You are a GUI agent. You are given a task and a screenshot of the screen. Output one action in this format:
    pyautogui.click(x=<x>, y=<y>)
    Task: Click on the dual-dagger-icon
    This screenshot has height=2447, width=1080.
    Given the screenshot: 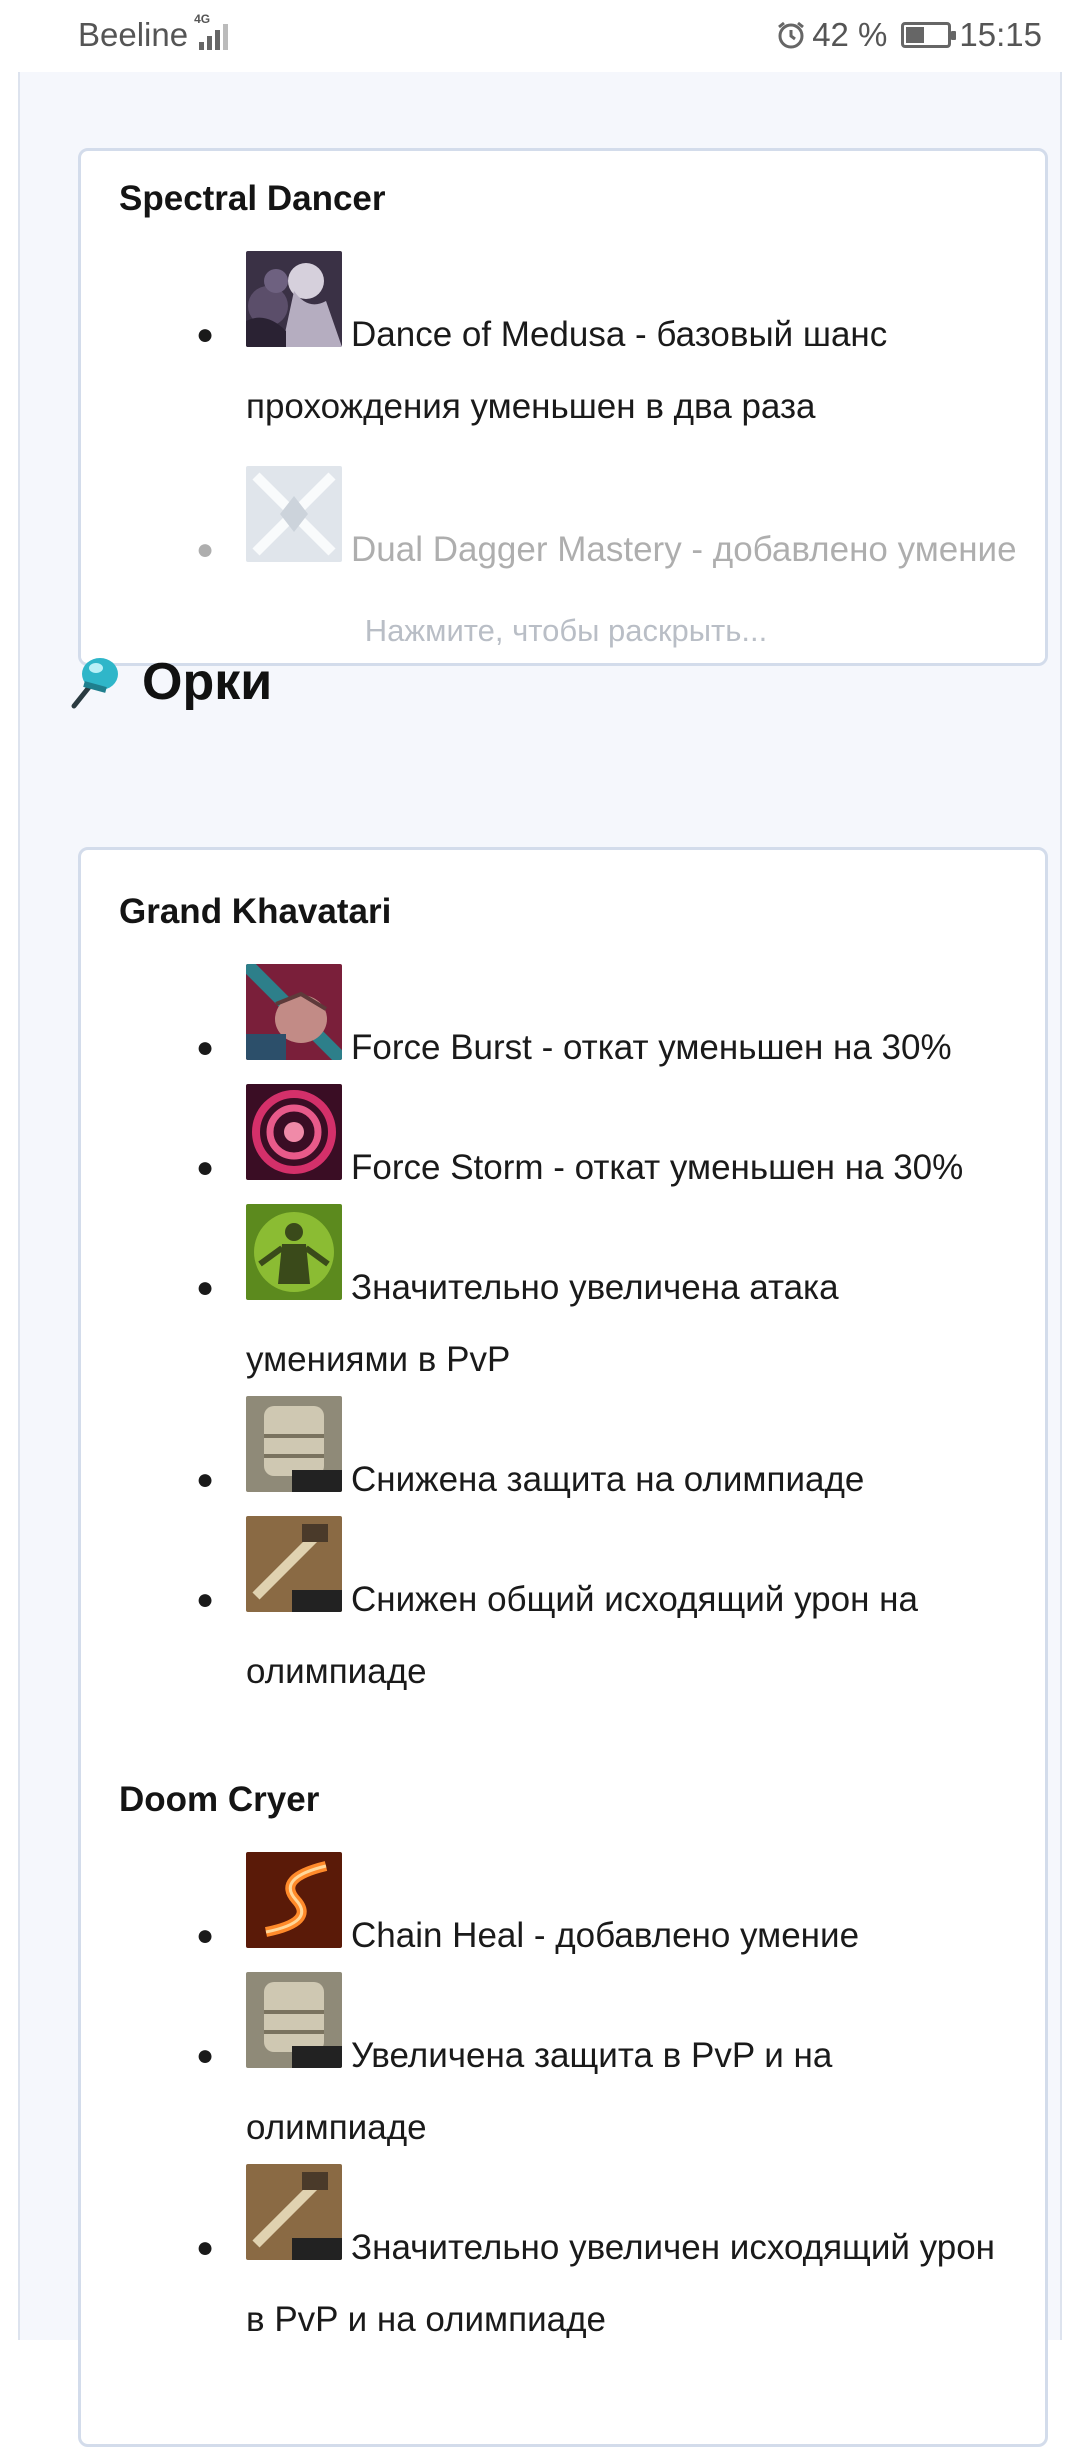 What is the action you would take?
    pyautogui.click(x=294, y=514)
    